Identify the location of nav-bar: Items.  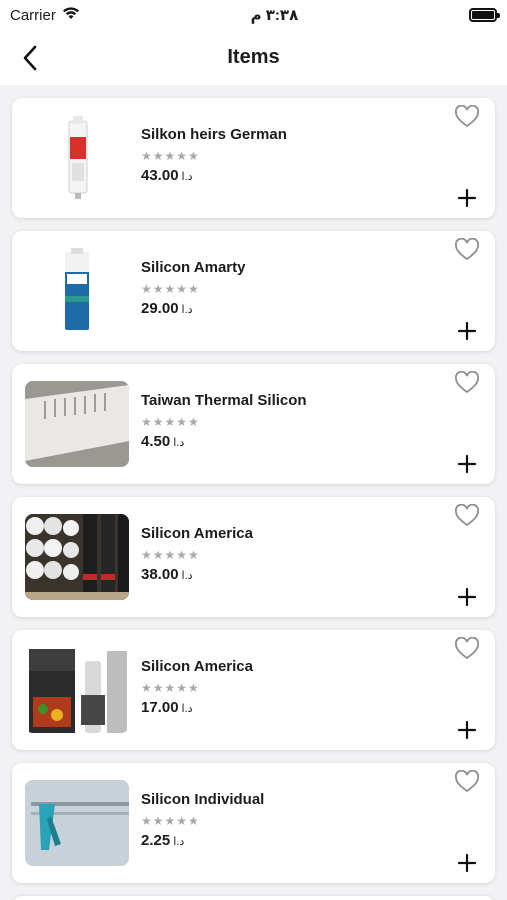
(253, 57).